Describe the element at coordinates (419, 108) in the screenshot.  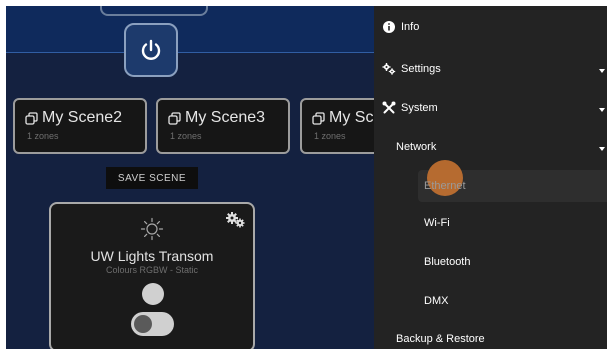
I see `menu-label-system: System` at that location.